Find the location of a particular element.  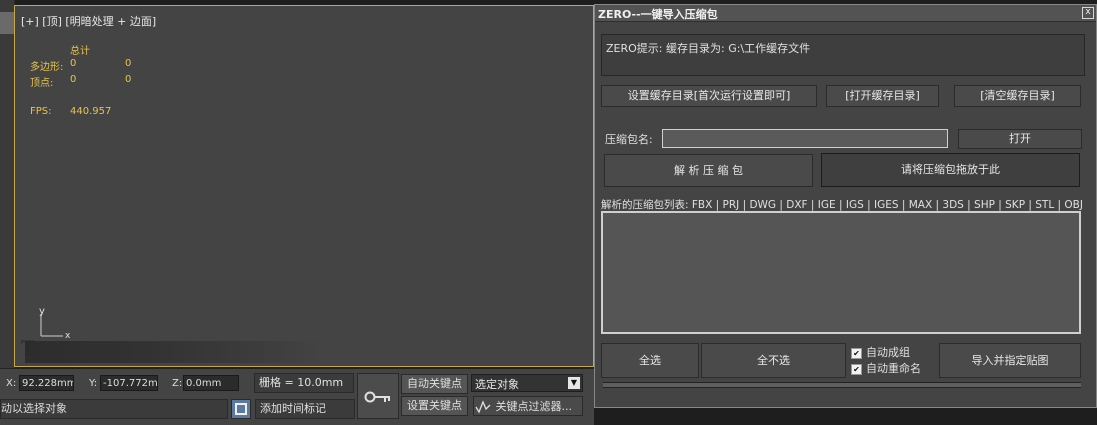

select-all-button: 全选 is located at coordinates (650, 360).